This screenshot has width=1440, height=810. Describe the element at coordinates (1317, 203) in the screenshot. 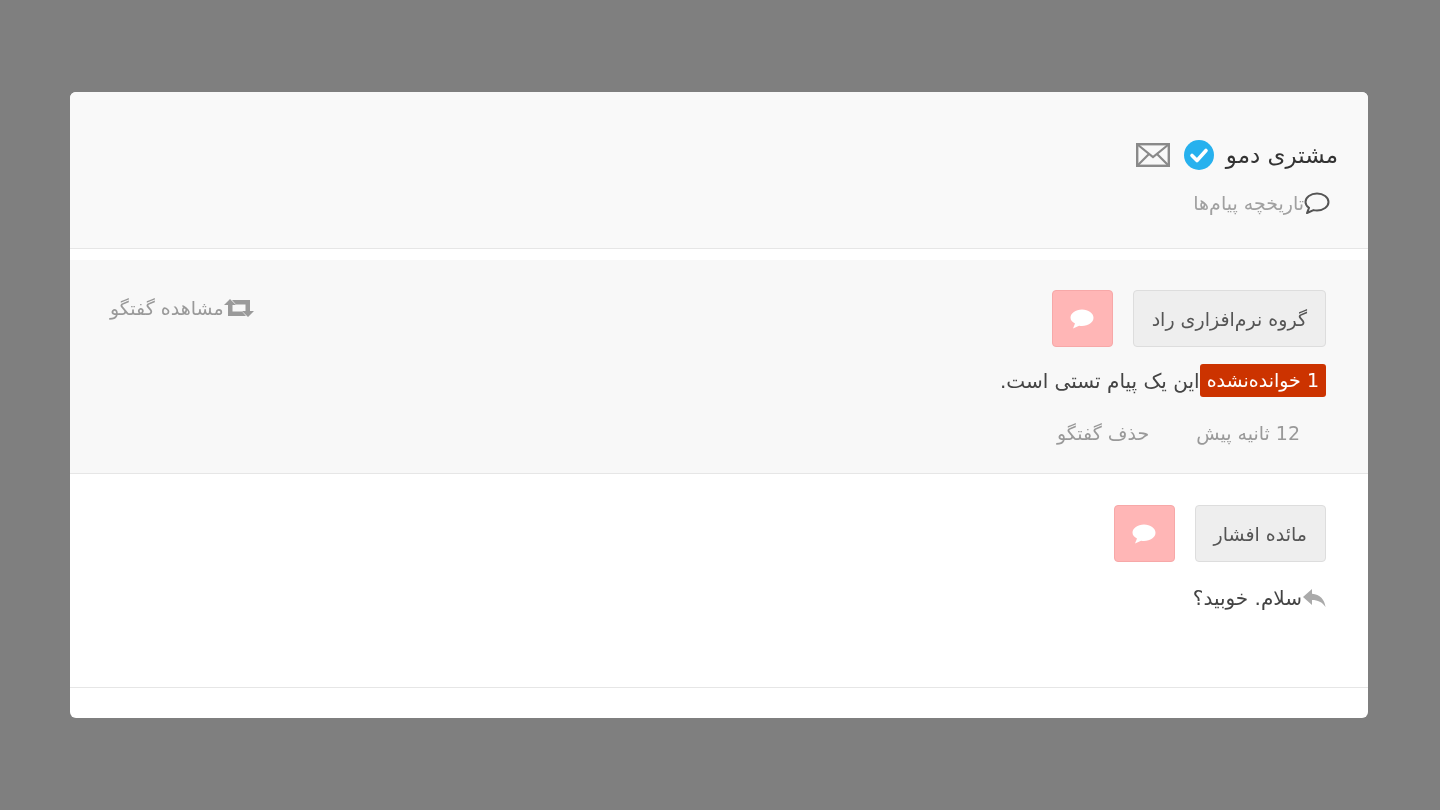

I see `speech-bubble-icon` at that location.